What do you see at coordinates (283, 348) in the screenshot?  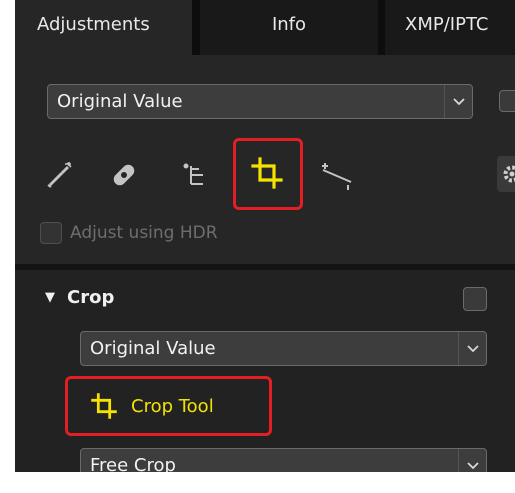 I see `crop-value-dropdown: Original Value` at bounding box center [283, 348].